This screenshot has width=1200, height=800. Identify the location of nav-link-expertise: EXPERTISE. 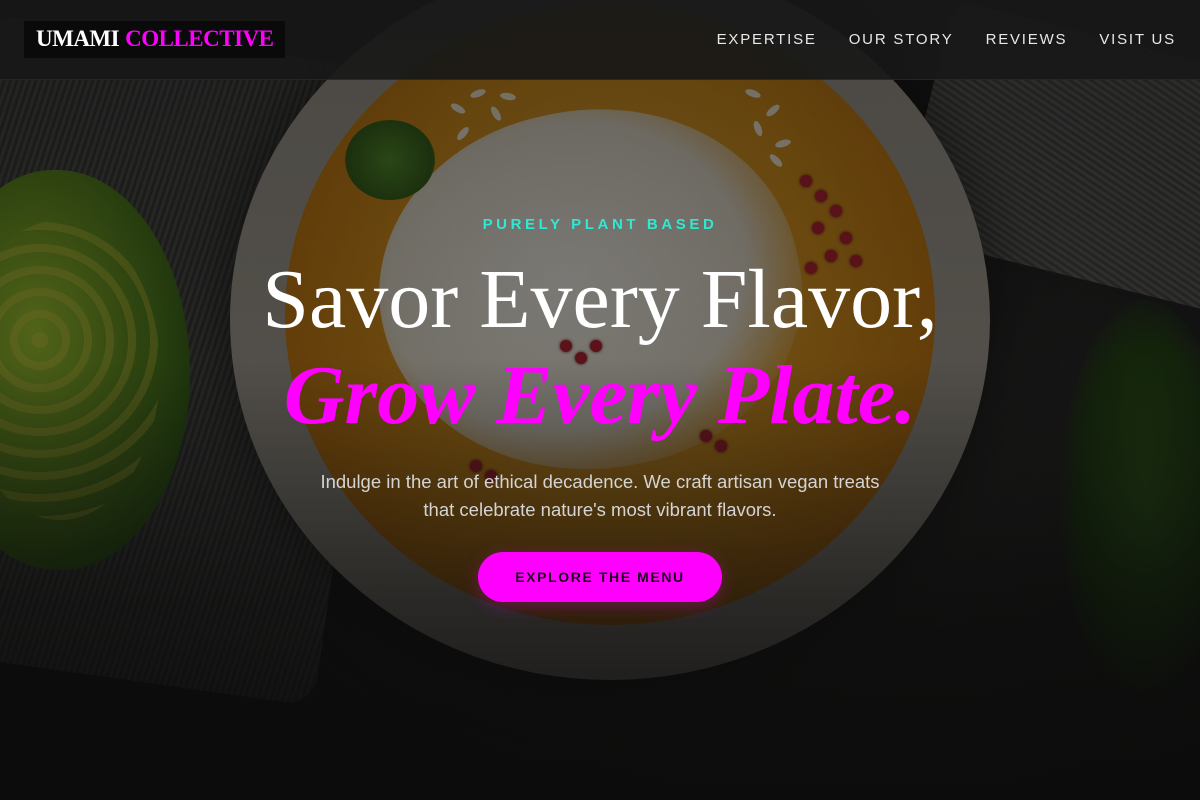
(767, 39).